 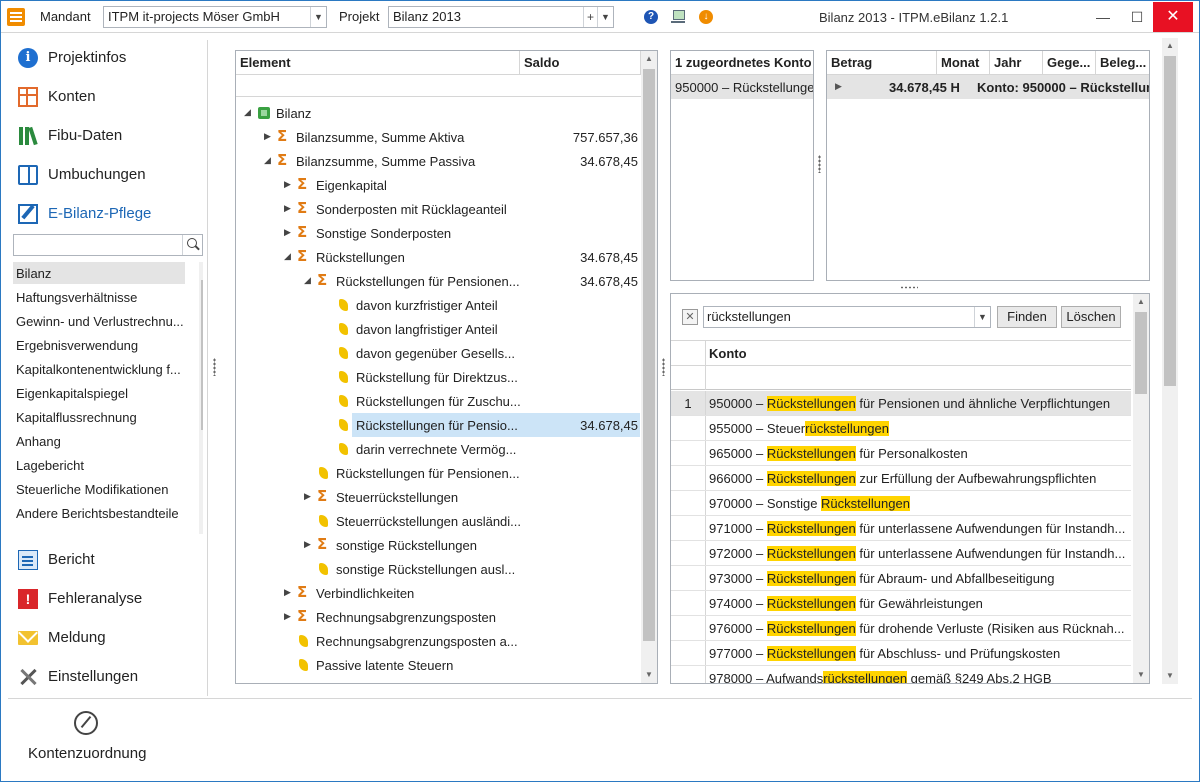 What do you see at coordinates (1103, 17) in the screenshot?
I see `minimize-button: —` at bounding box center [1103, 17].